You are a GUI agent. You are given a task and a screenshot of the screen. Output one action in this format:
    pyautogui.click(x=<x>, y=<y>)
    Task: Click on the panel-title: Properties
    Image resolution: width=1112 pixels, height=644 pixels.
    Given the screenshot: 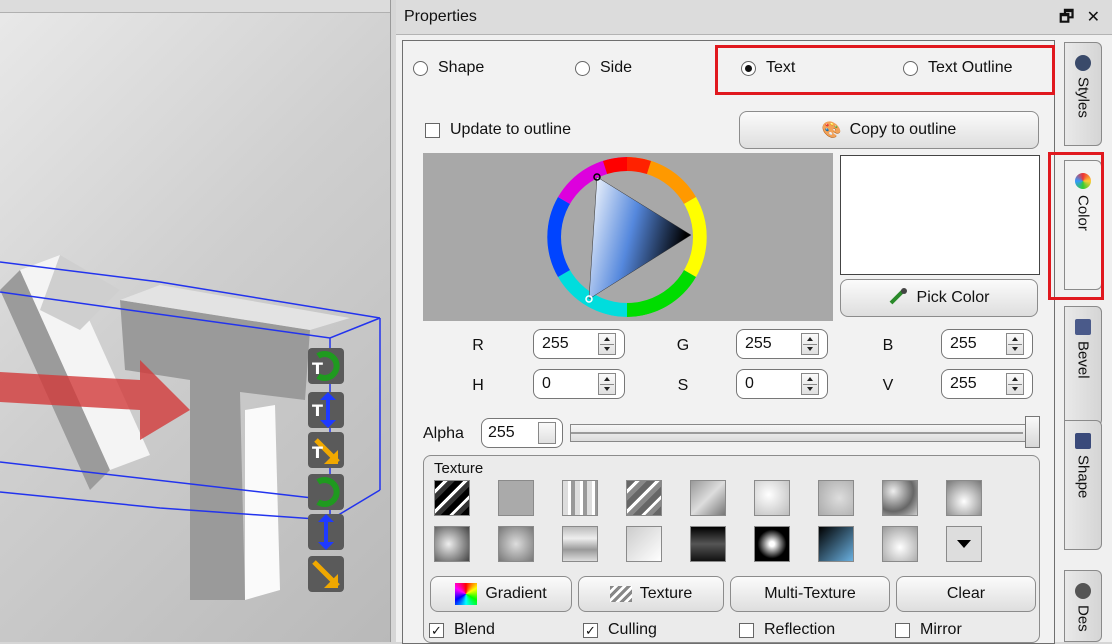 What is the action you would take?
    pyautogui.click(x=440, y=16)
    